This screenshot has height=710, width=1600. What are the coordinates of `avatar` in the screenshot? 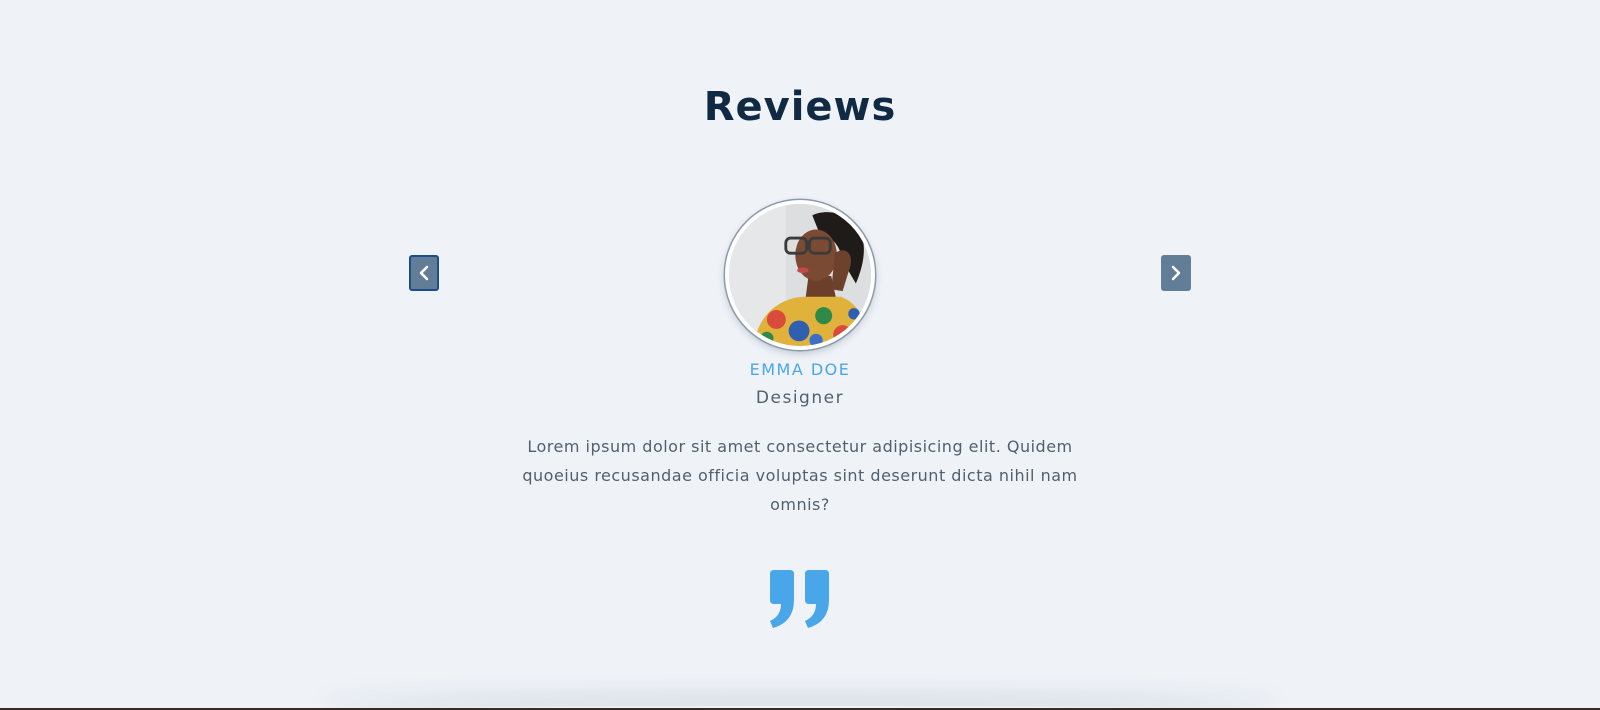 It's located at (800, 275).